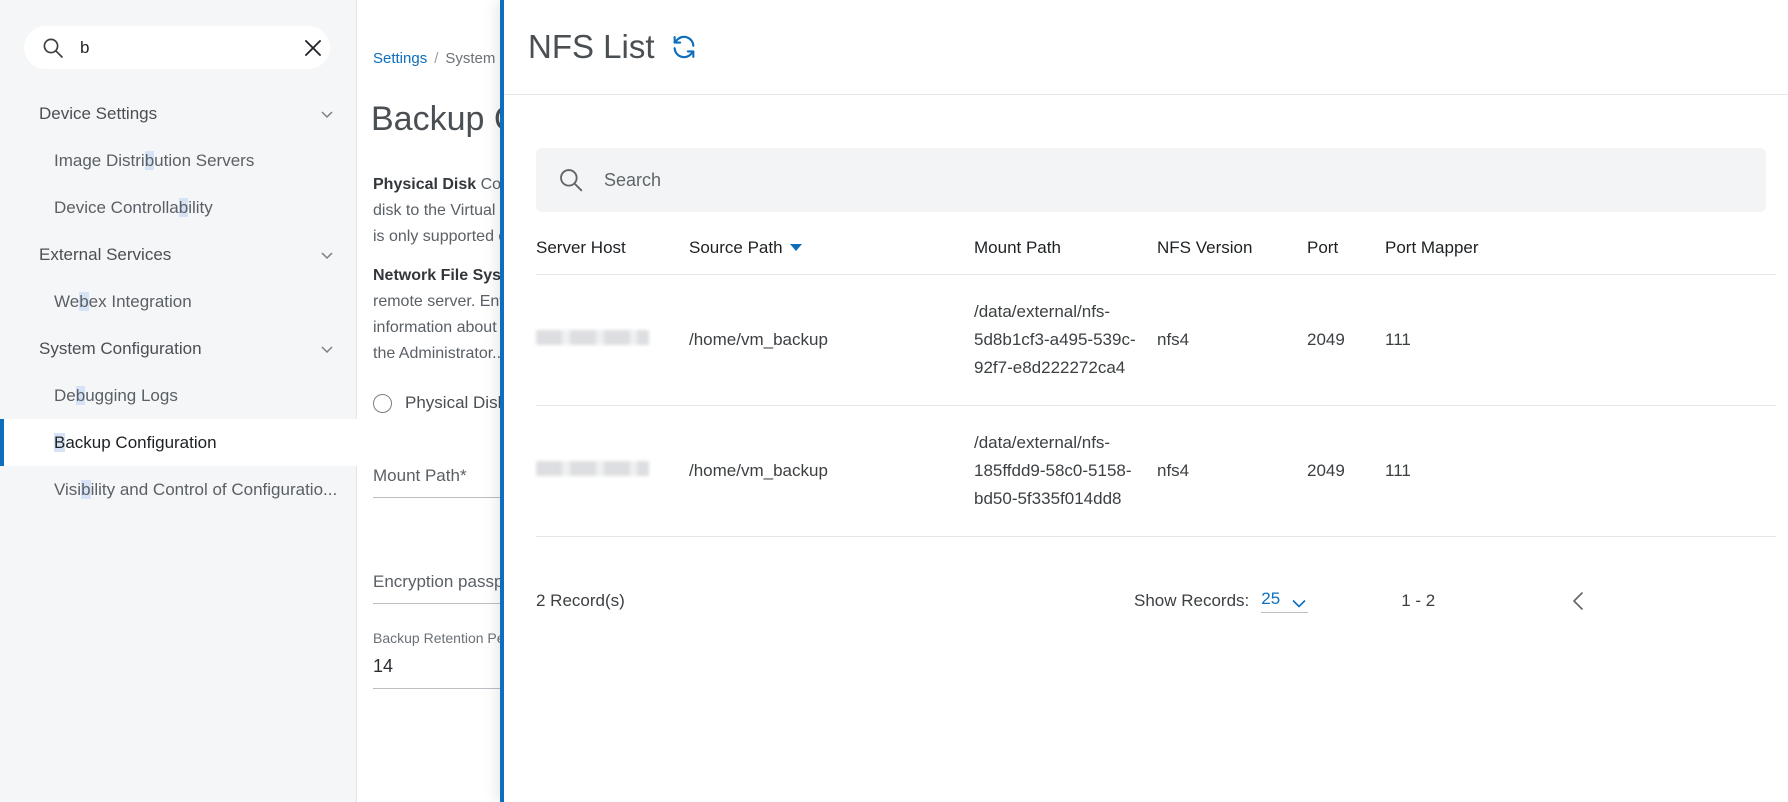 This screenshot has height=802, width=1788. Describe the element at coordinates (120, 348) in the screenshot. I see `sidebar-group-label: System Configuration` at that location.